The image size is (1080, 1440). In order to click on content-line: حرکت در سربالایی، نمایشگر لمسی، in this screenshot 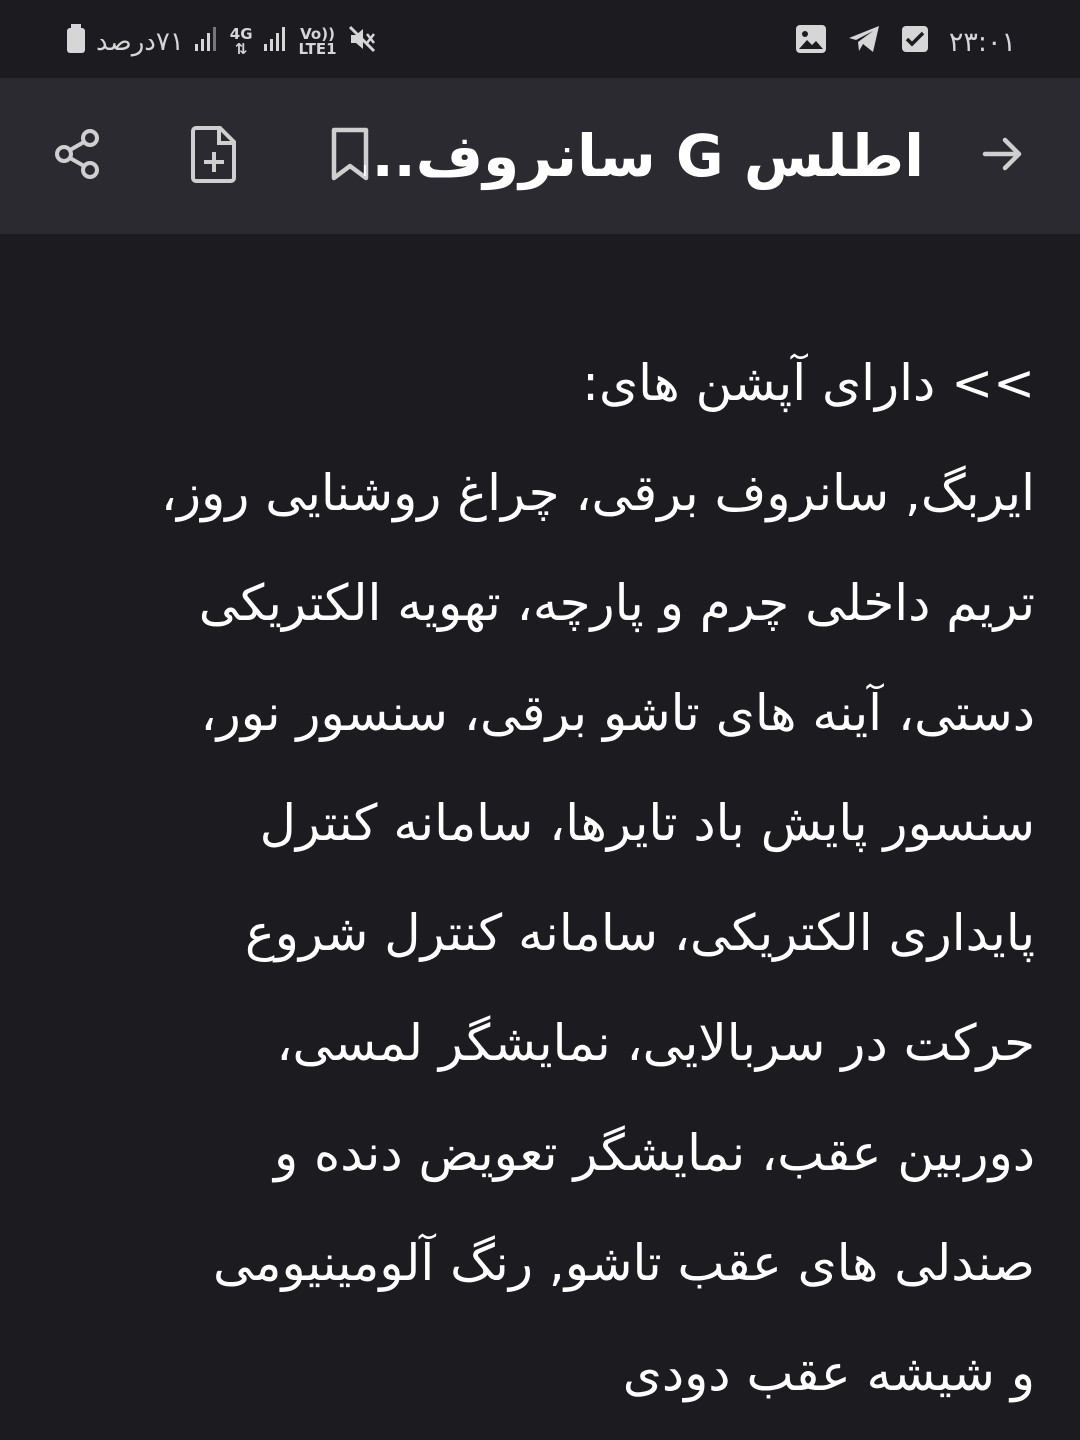, I will do `click(655, 1043)`.